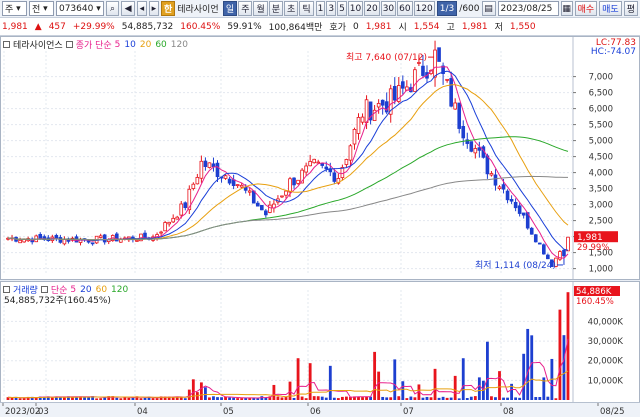  I want to click on hangul-button: 한, so click(168, 8).